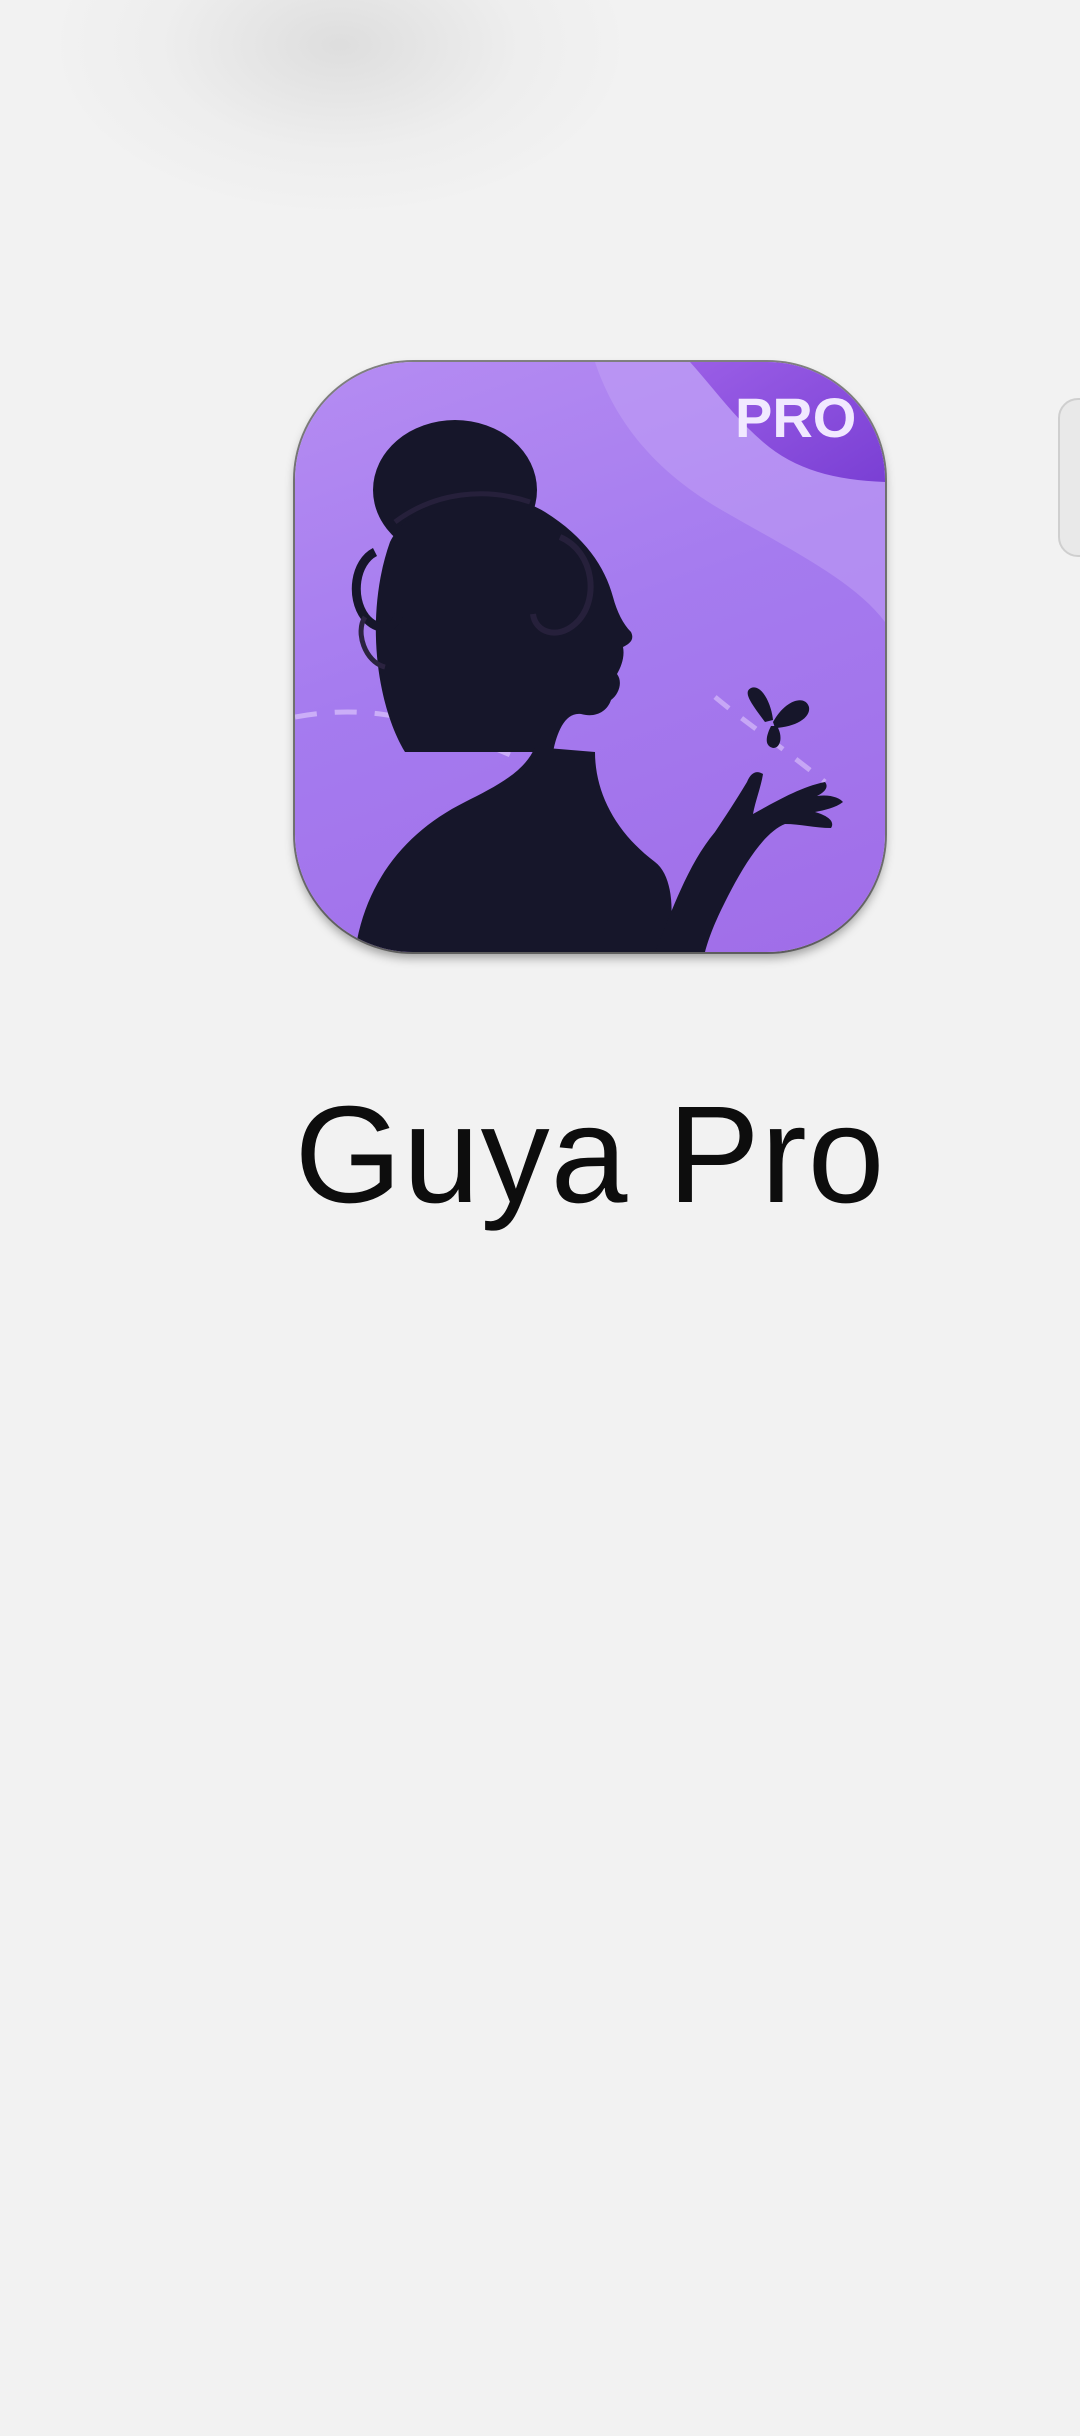 The width and height of the screenshot is (1080, 2436). Describe the element at coordinates (778, 717) in the screenshot. I see `butterfly-icon` at that location.